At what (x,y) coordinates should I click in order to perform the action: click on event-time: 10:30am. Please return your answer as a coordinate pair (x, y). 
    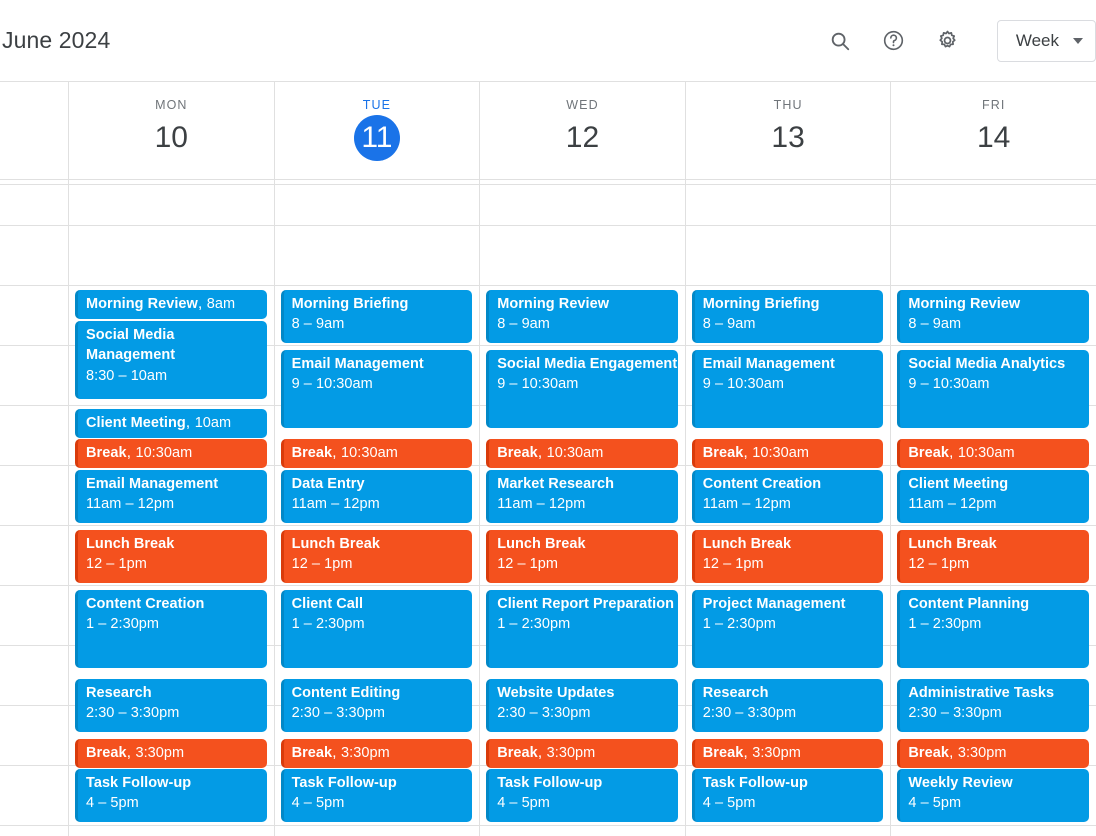
    Looking at the image, I should click on (986, 453).